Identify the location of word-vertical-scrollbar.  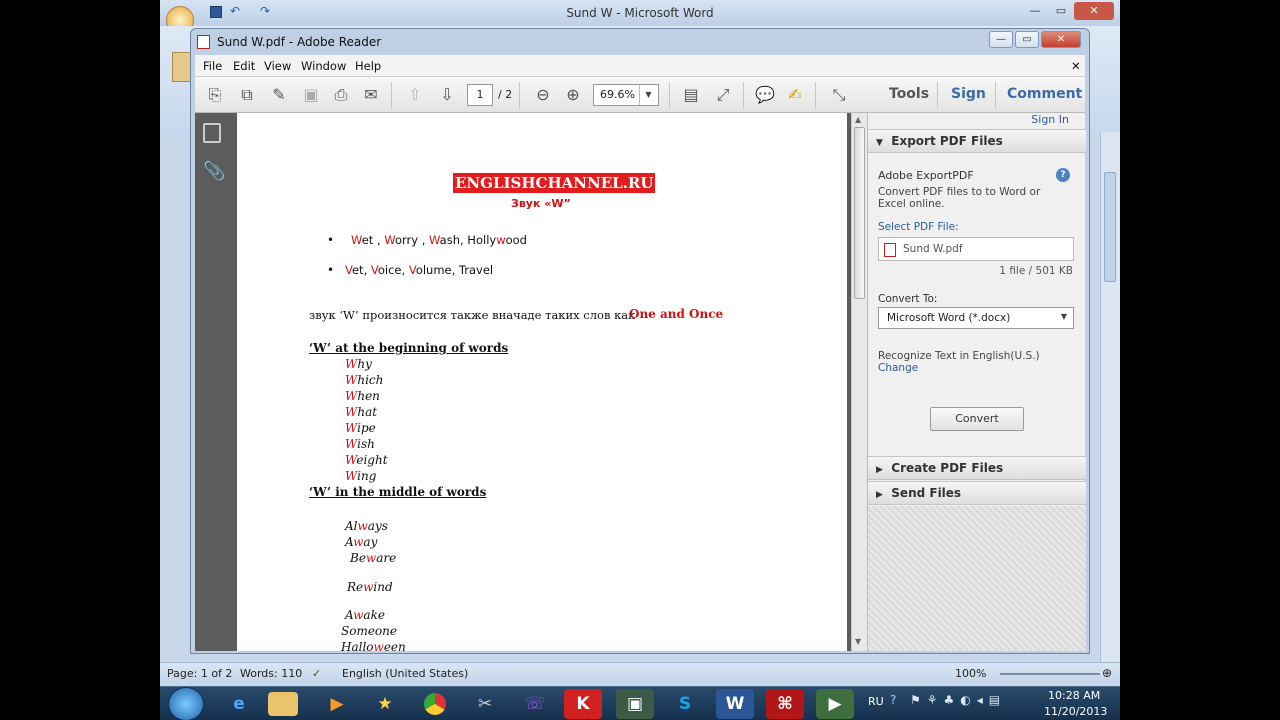
(1110, 397).